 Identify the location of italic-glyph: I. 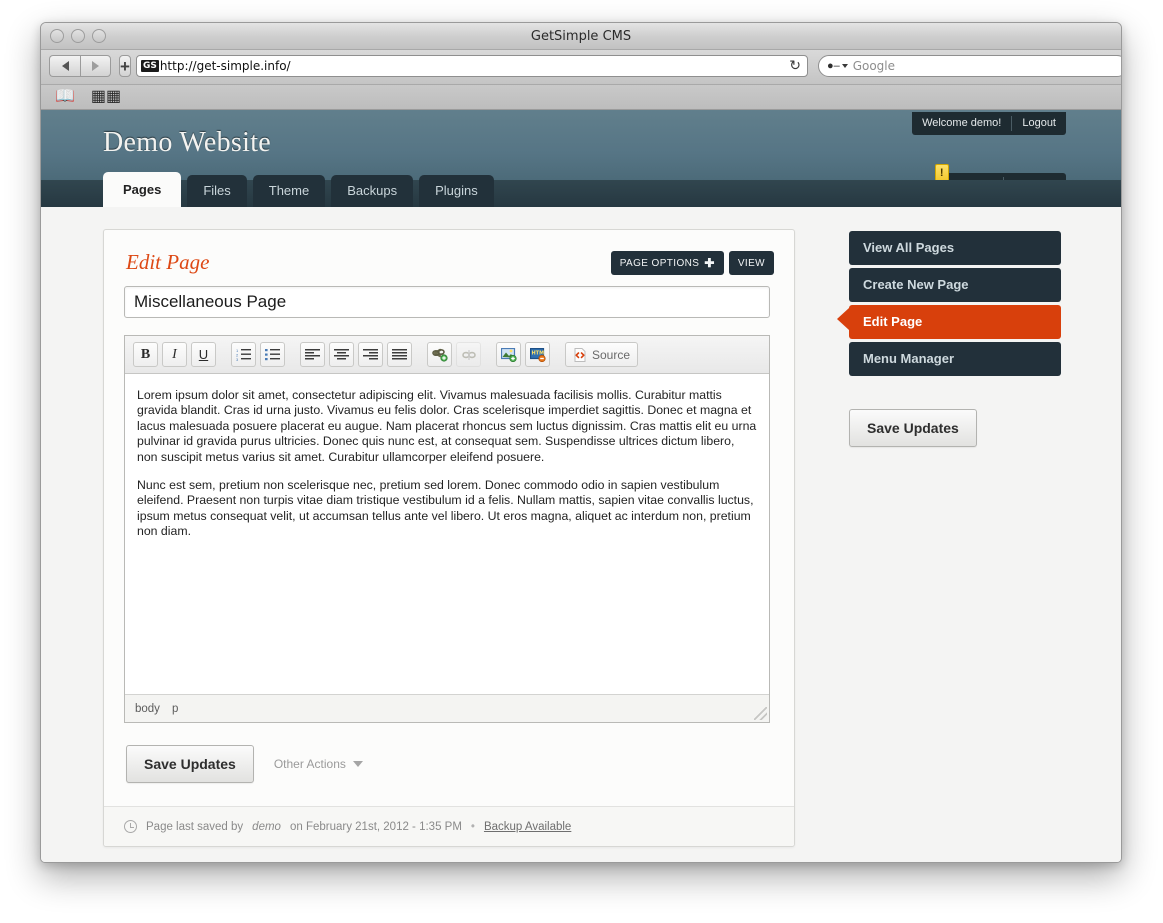
(174, 354).